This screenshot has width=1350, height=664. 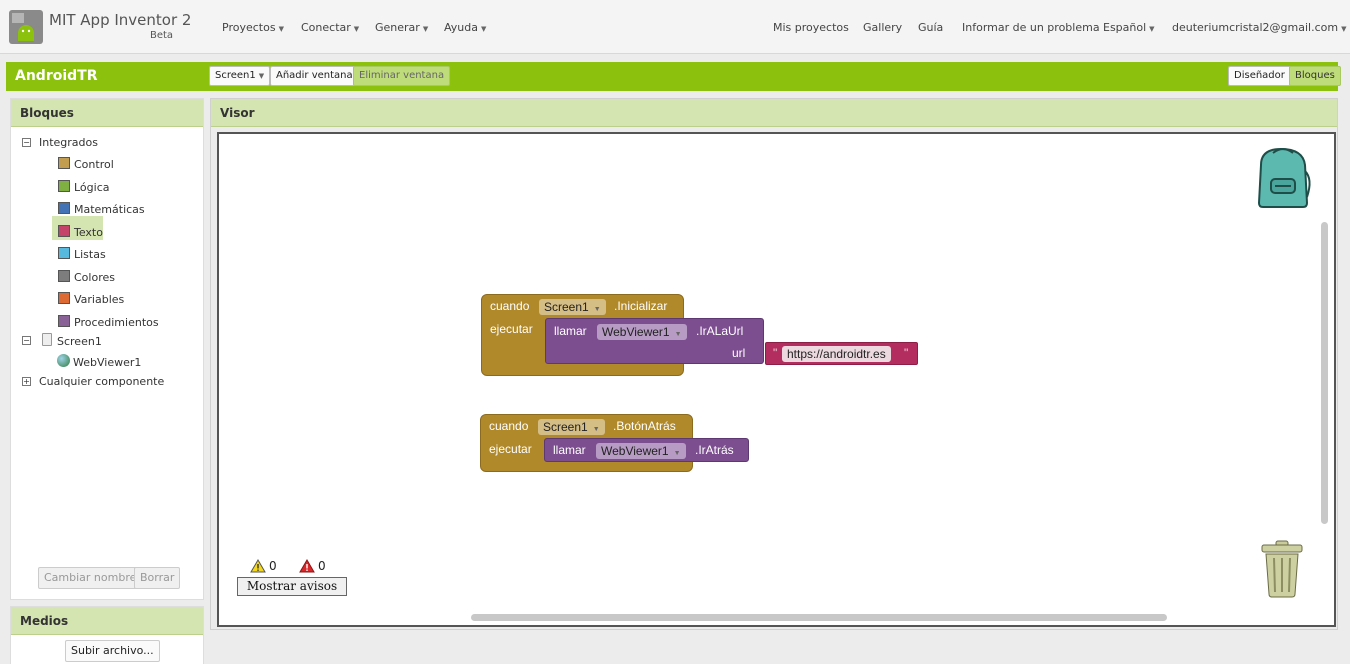 I want to click on gallery-link: Gallery, so click(x=882, y=27).